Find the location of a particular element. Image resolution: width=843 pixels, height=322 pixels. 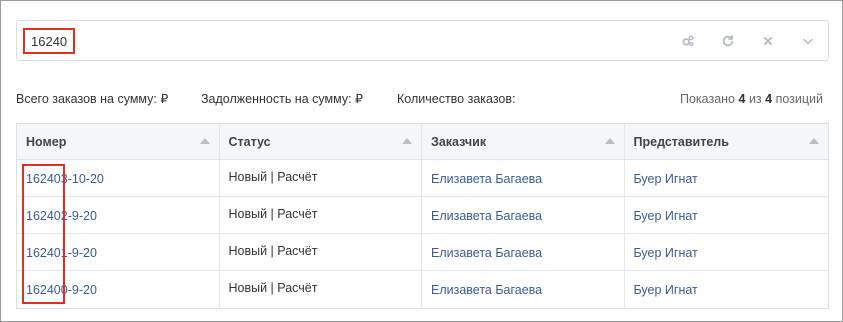

shown-suffix: позиций is located at coordinates (799, 99).